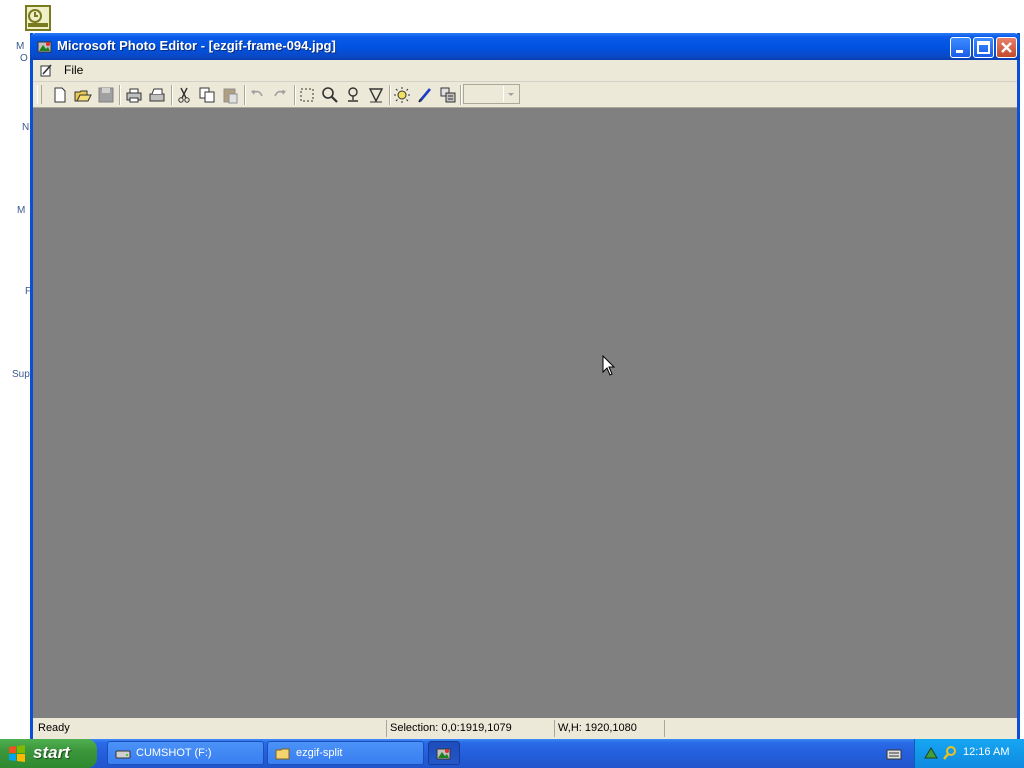 This screenshot has height=768, width=1024. What do you see at coordinates (39, 94) in the screenshot?
I see `toolbar-grip` at bounding box center [39, 94].